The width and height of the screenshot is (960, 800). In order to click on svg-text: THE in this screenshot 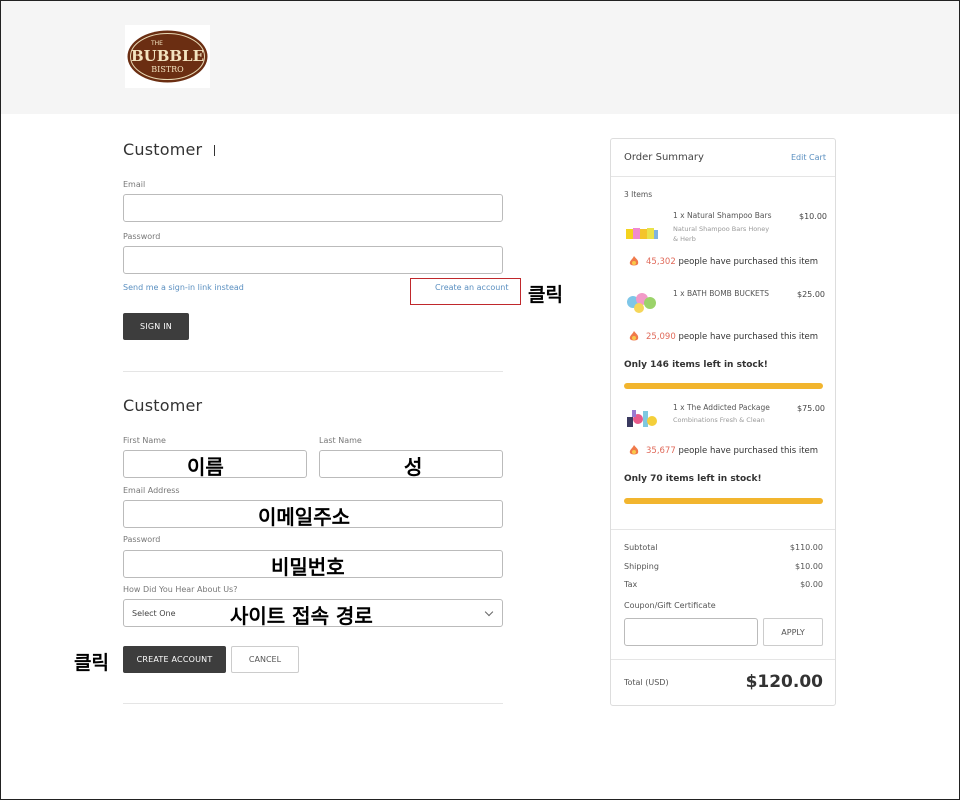, I will do `click(156, 43)`.